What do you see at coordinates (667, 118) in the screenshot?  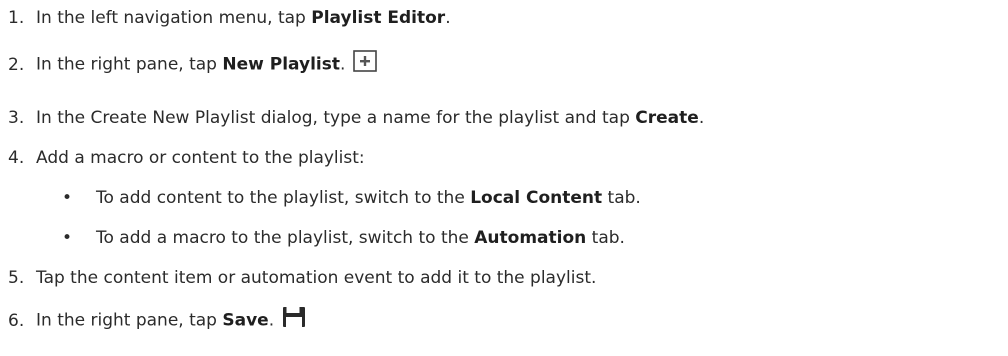 I see `ui-term: Create` at bounding box center [667, 118].